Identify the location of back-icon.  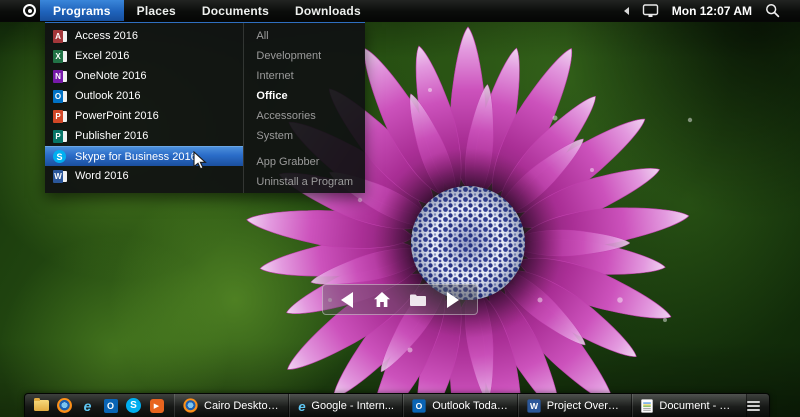
(346, 299).